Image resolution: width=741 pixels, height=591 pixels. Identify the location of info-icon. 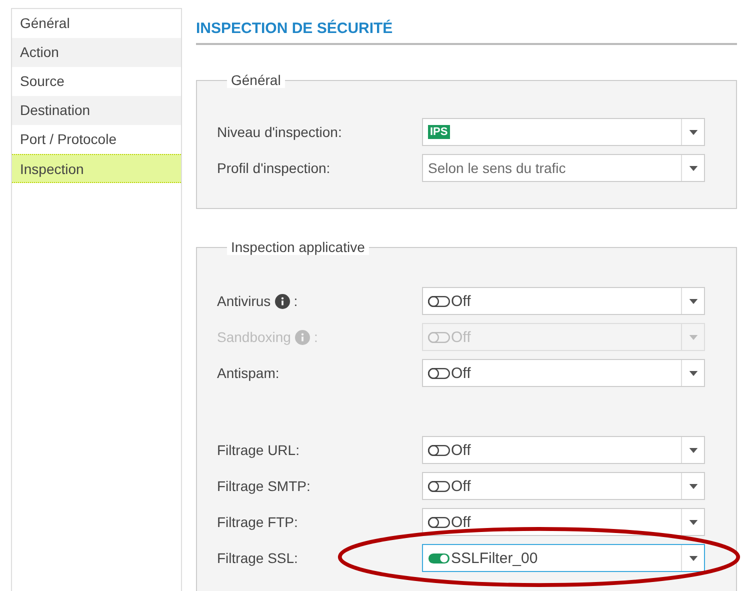
(282, 301).